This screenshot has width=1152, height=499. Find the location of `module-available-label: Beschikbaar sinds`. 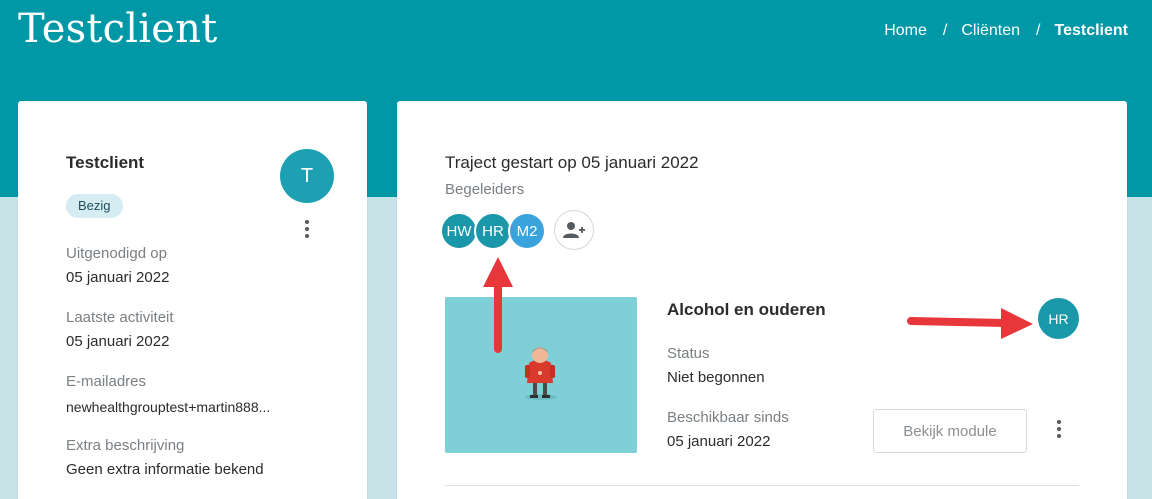

module-available-label: Beschikbaar sinds is located at coordinates (728, 417).